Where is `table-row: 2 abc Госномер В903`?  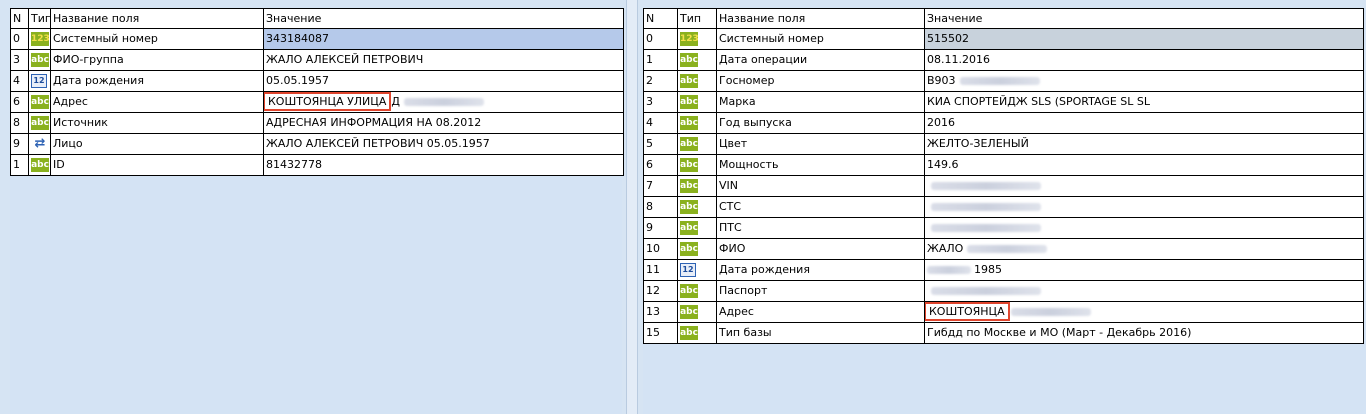
table-row: 2 abc Госномер В903 is located at coordinates (1003, 81).